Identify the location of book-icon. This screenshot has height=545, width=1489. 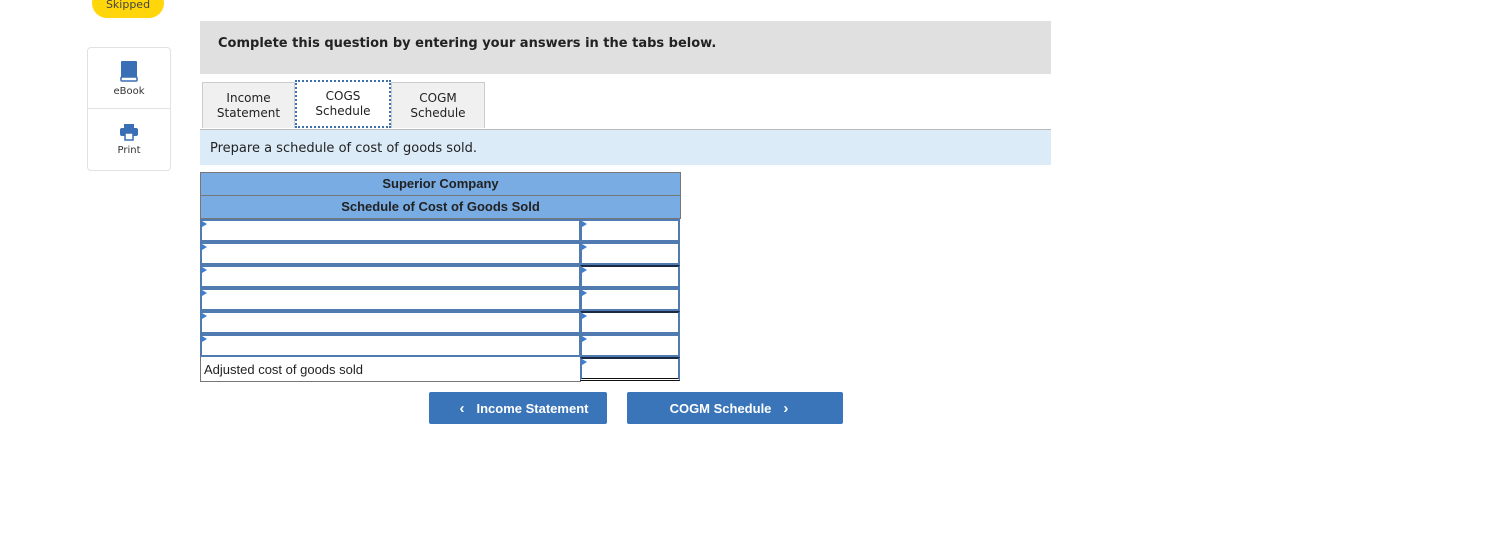
(129, 71).